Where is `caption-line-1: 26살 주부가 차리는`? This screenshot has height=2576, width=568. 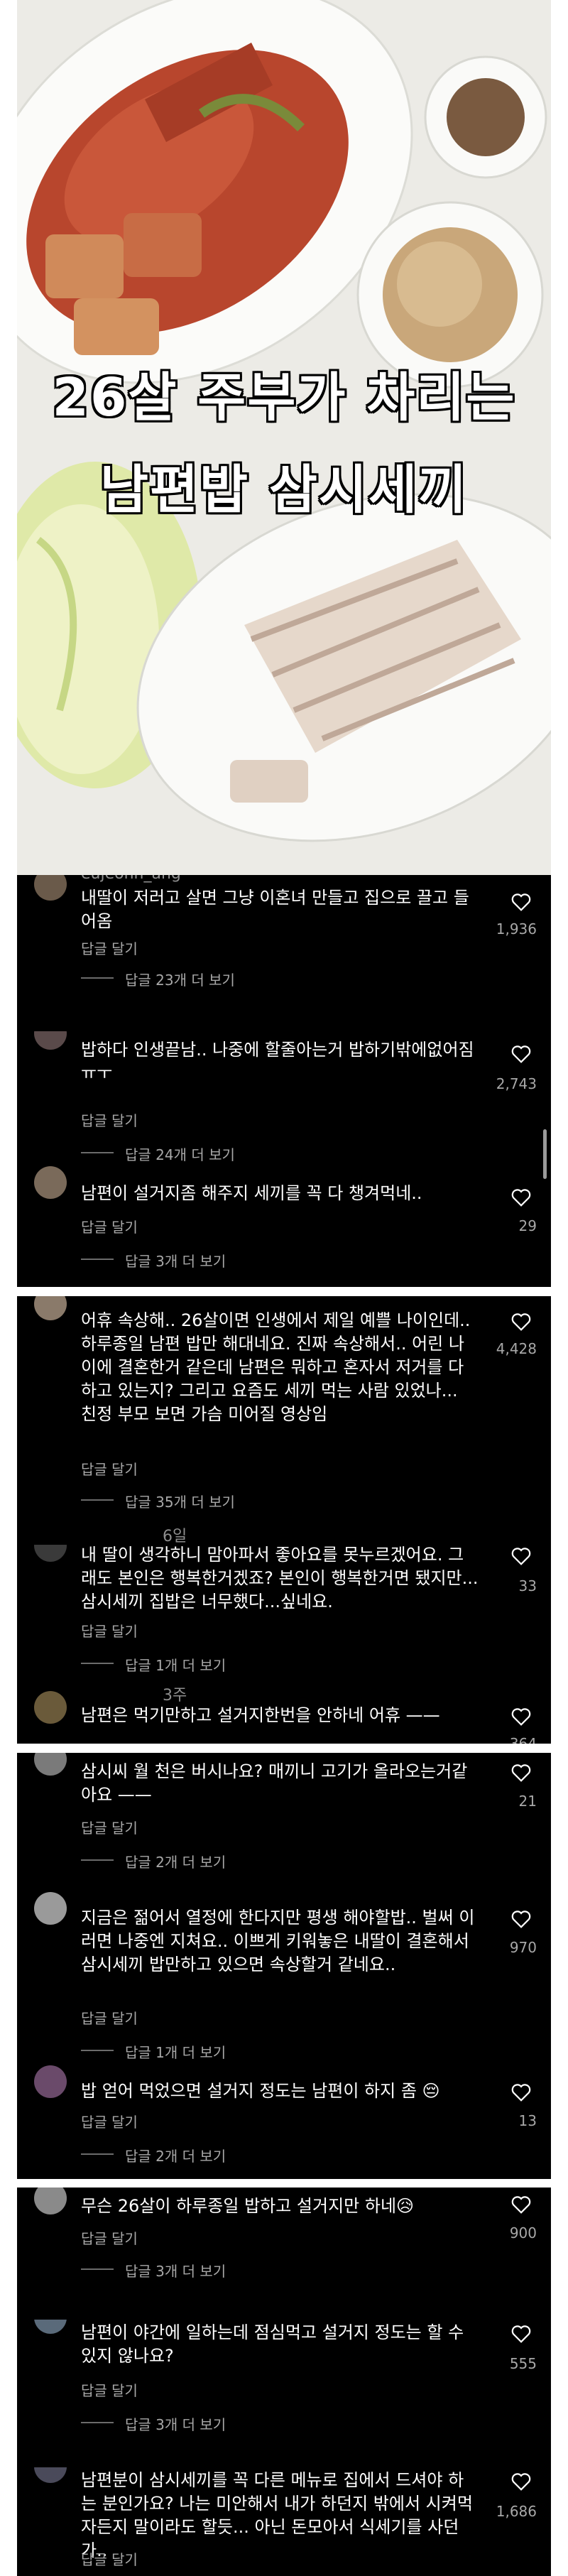
caption-line-1: 26살 주부가 차리는 is located at coordinates (284, 397).